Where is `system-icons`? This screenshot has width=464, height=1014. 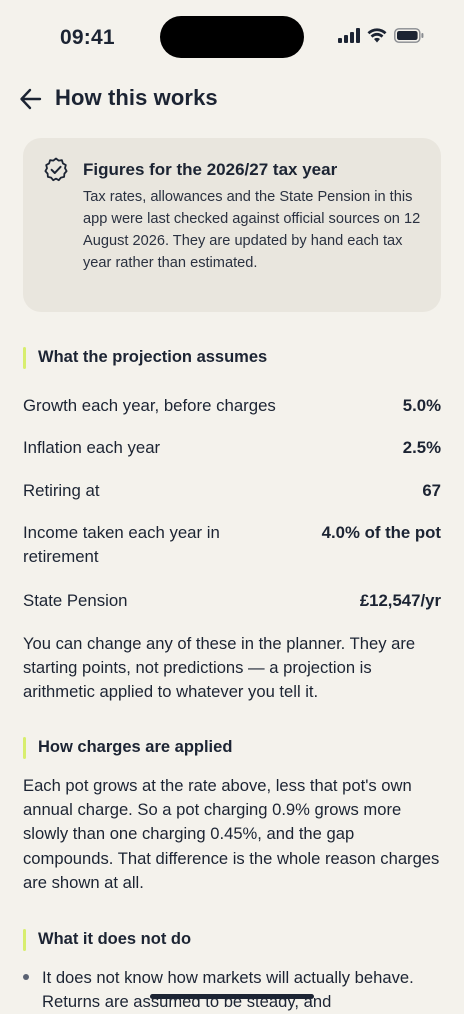 system-icons is located at coordinates (381, 35).